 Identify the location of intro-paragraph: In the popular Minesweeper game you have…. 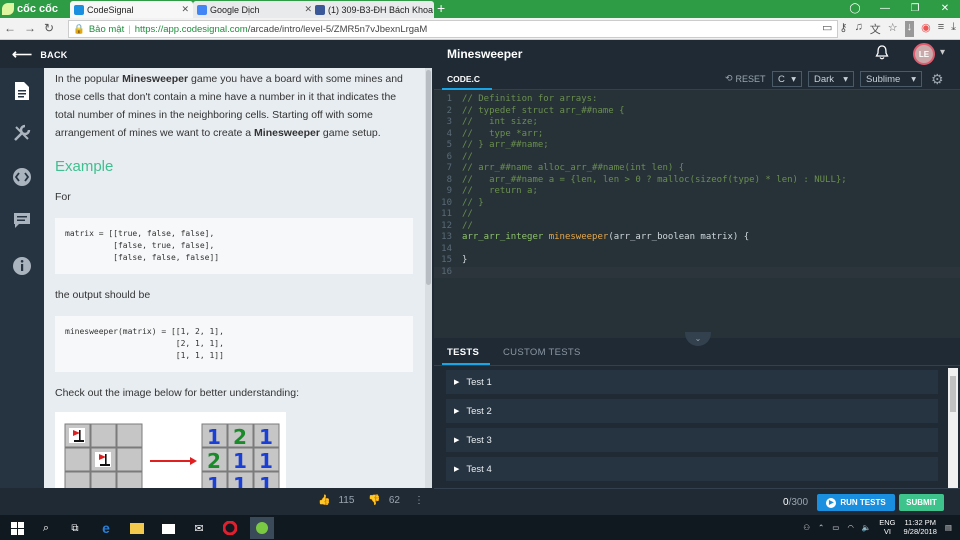
(229, 106).